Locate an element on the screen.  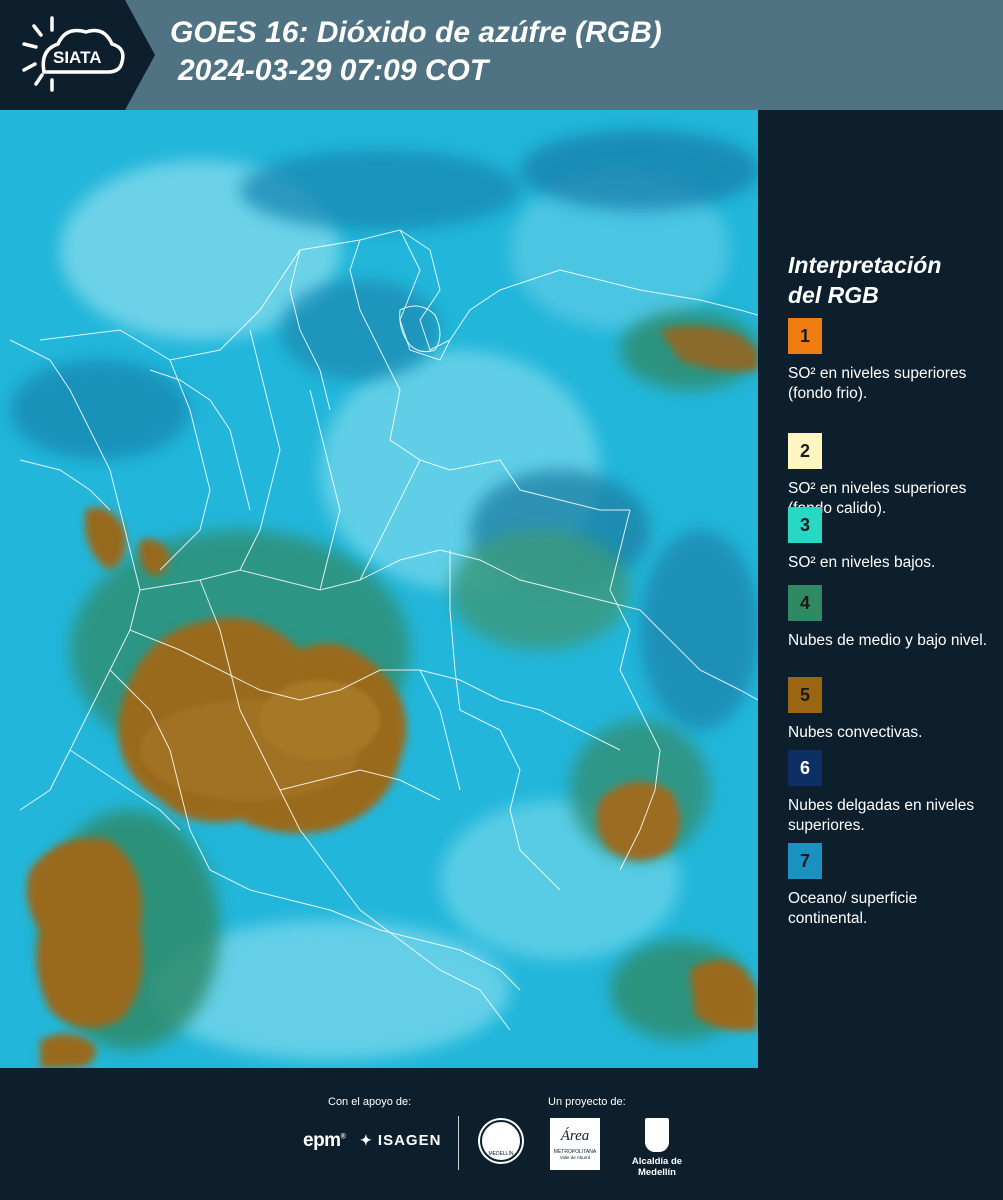
siata-logo: SIATA is located at coordinates (77, 55).